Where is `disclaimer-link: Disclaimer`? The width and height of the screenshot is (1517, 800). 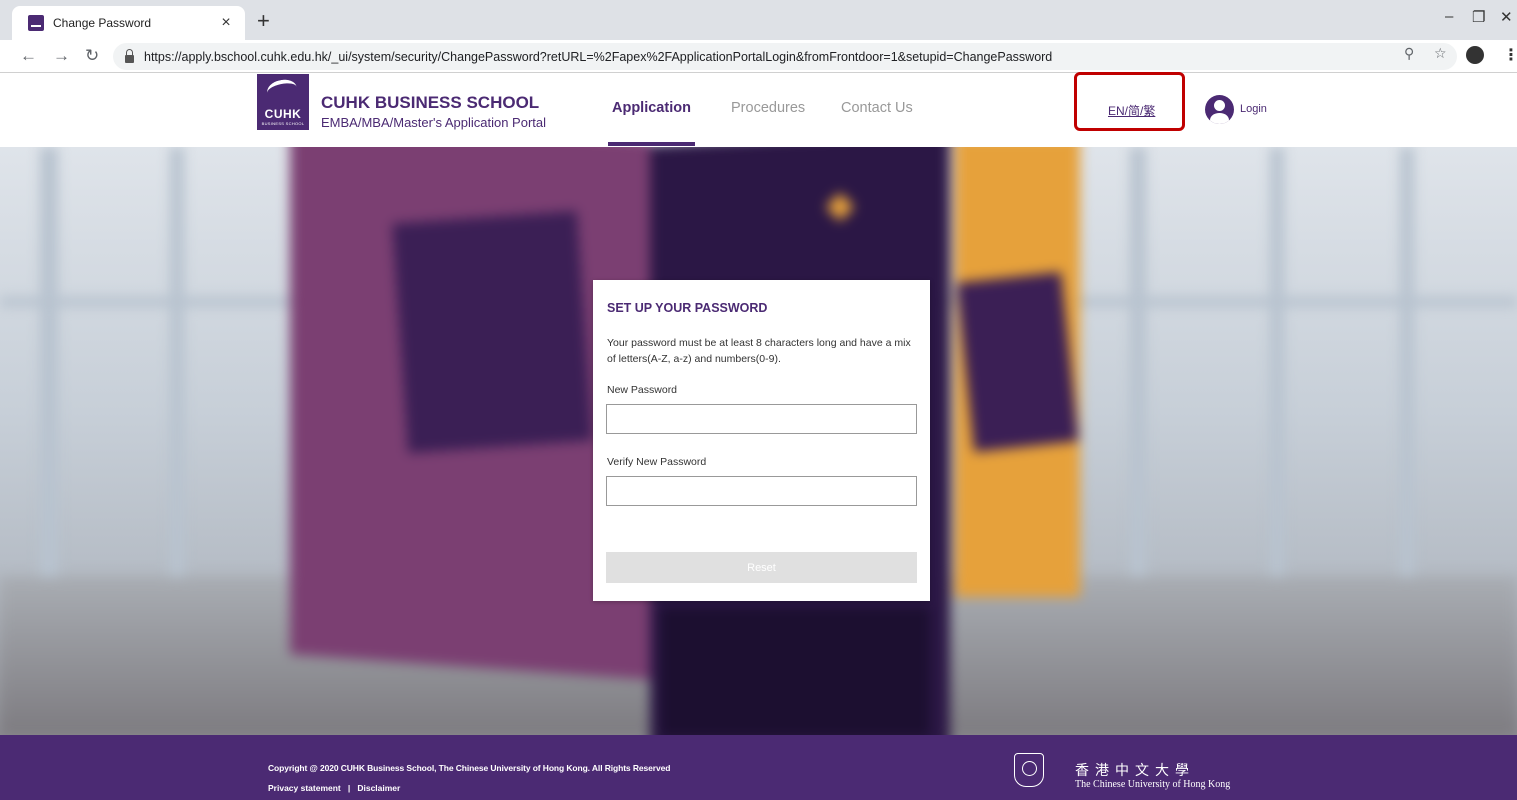
disclaimer-link: Disclaimer is located at coordinates (378, 788).